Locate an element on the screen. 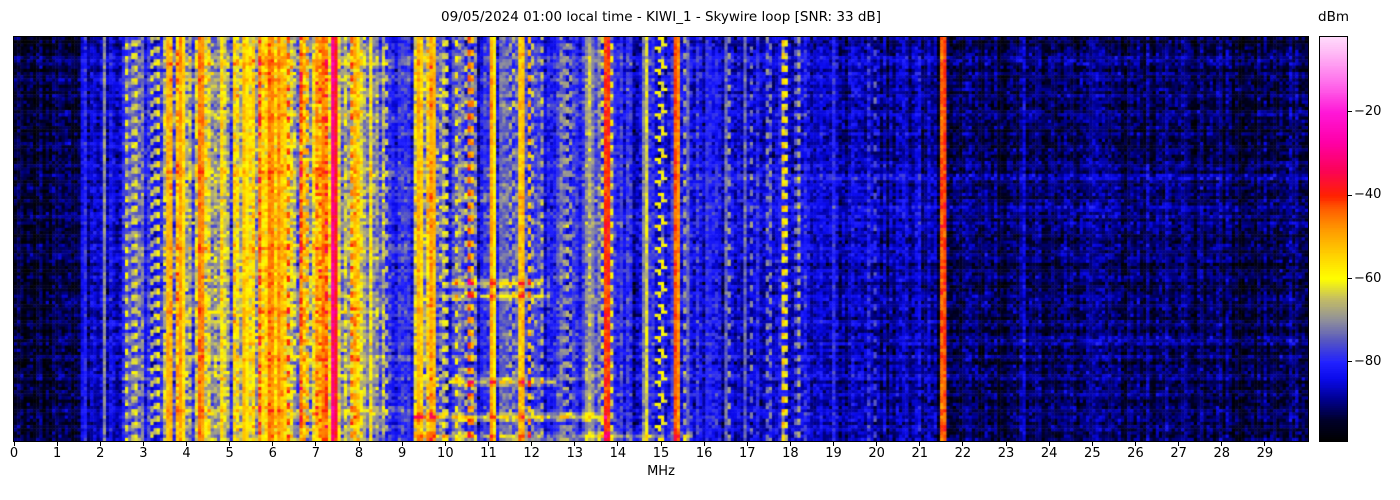 This screenshot has width=1400, height=500. x-tick-label: 16 is located at coordinates (704, 453).